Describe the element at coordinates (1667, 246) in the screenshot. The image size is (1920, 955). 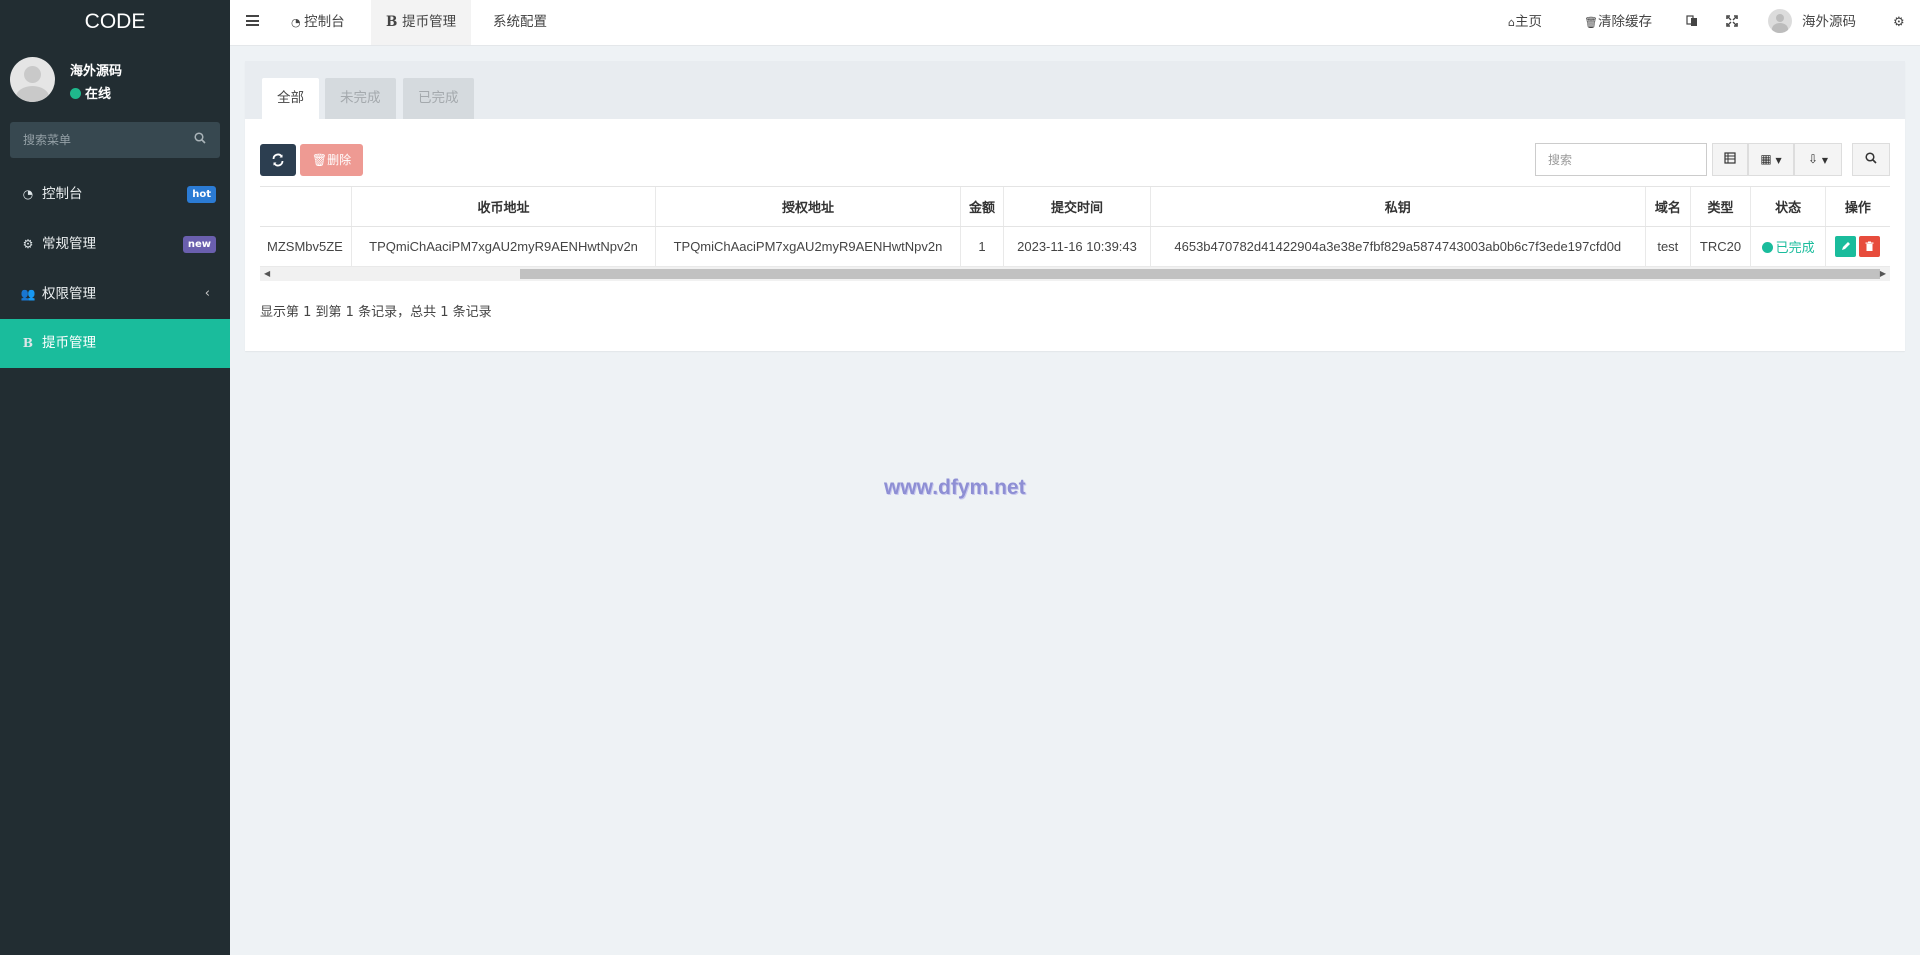
I see `cell-domain: test` at that location.